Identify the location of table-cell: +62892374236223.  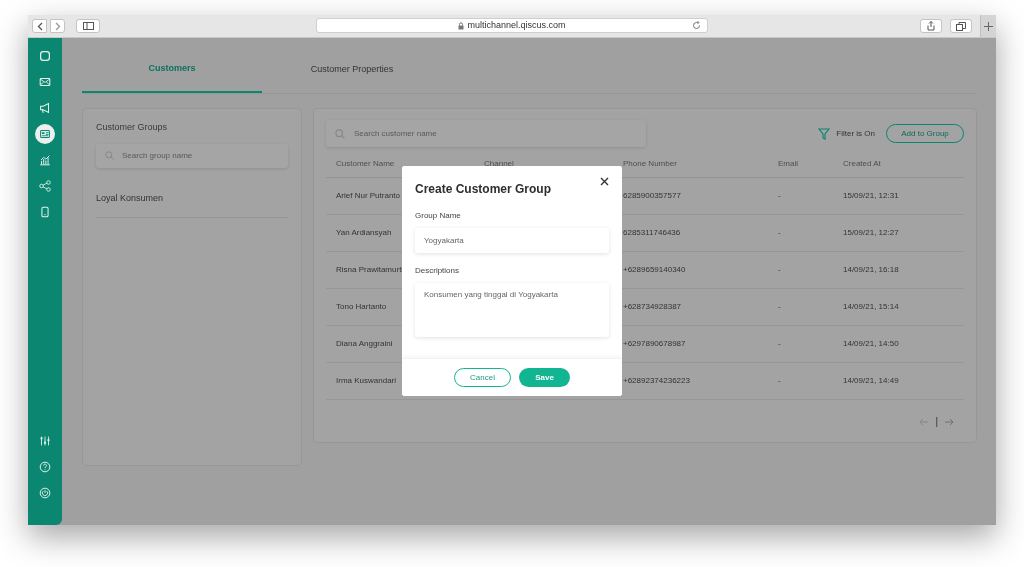
(656, 380).